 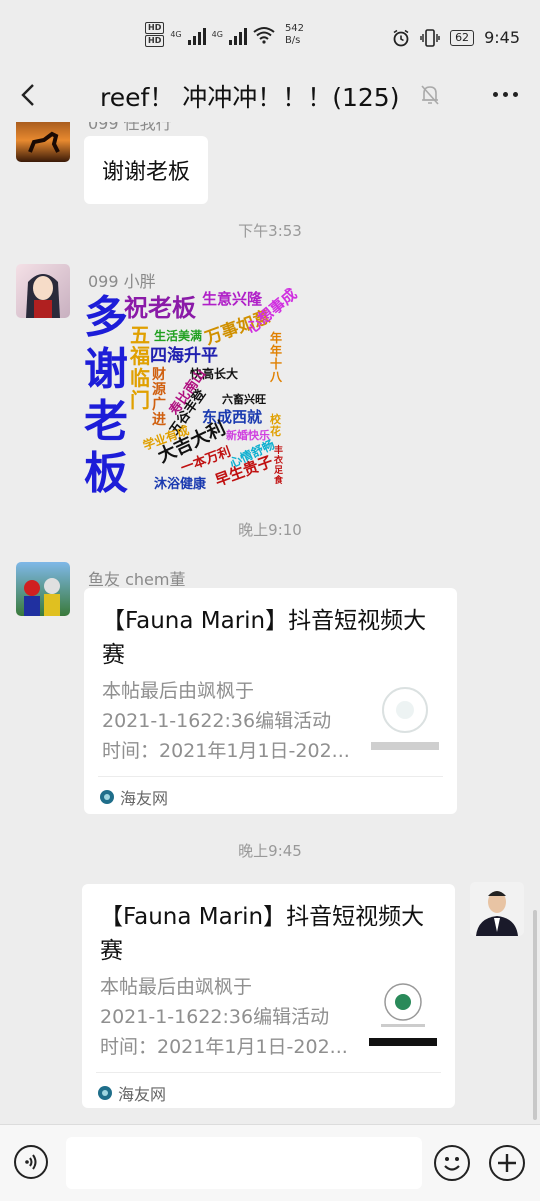 I want to click on hd-badge-2: HD, so click(x=155, y=41).